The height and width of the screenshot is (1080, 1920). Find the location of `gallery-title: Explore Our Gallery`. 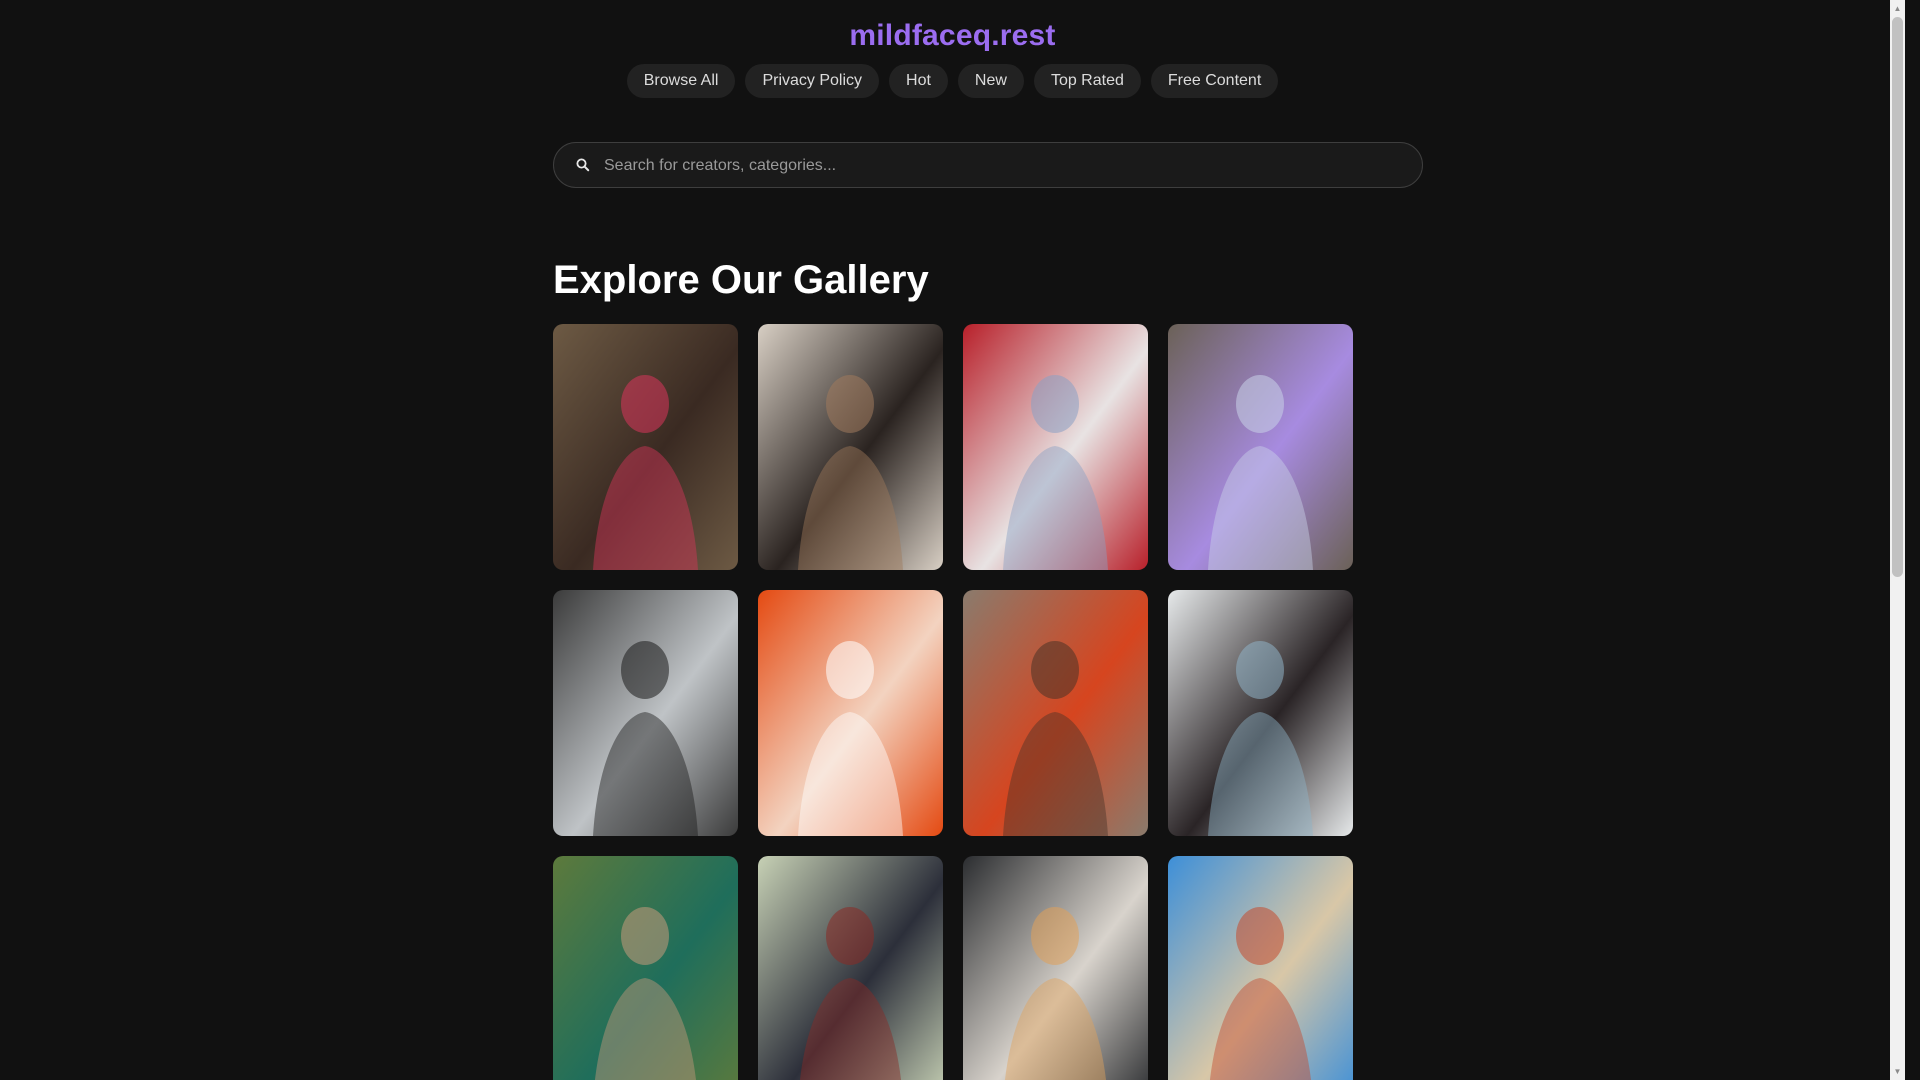

gallery-title: Explore Our Gallery is located at coordinates (741, 280).